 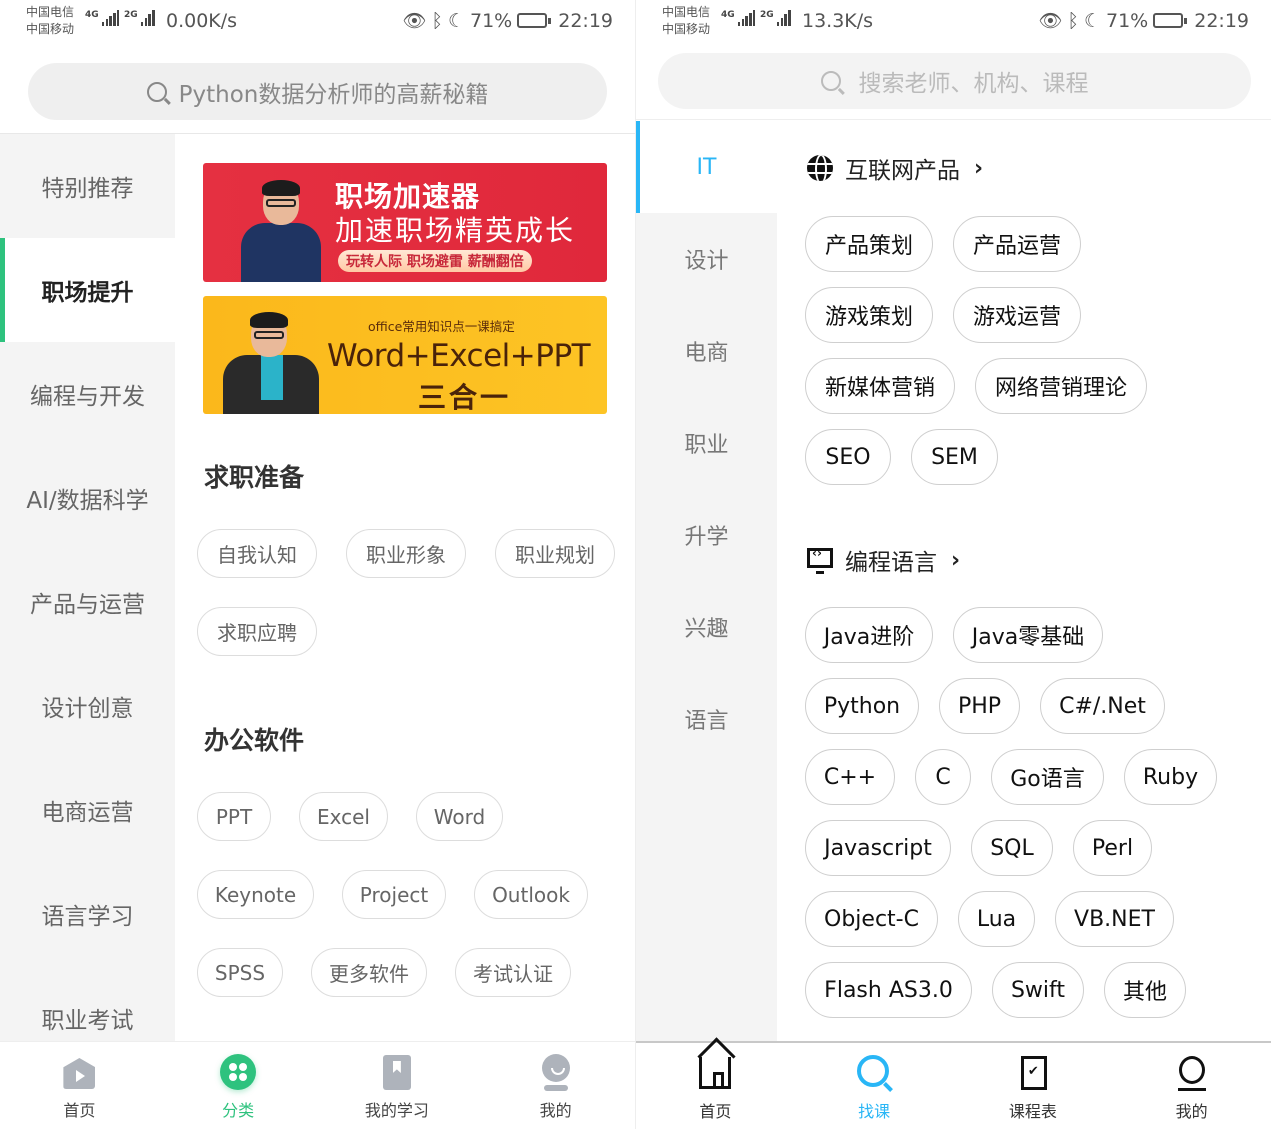 I want to click on search-bar: Python数据分析师的高薪秘籍, so click(x=317, y=91).